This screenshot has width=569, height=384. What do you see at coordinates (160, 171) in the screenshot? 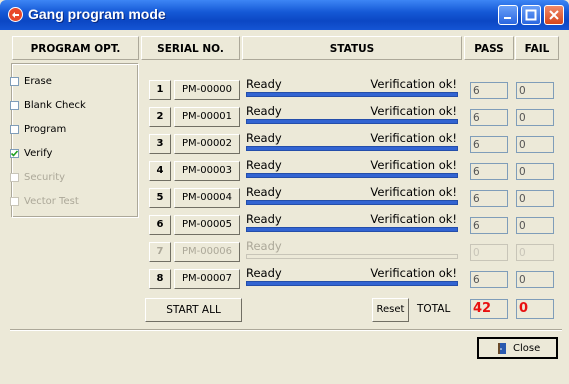
I see `row-number-button: 4` at bounding box center [160, 171].